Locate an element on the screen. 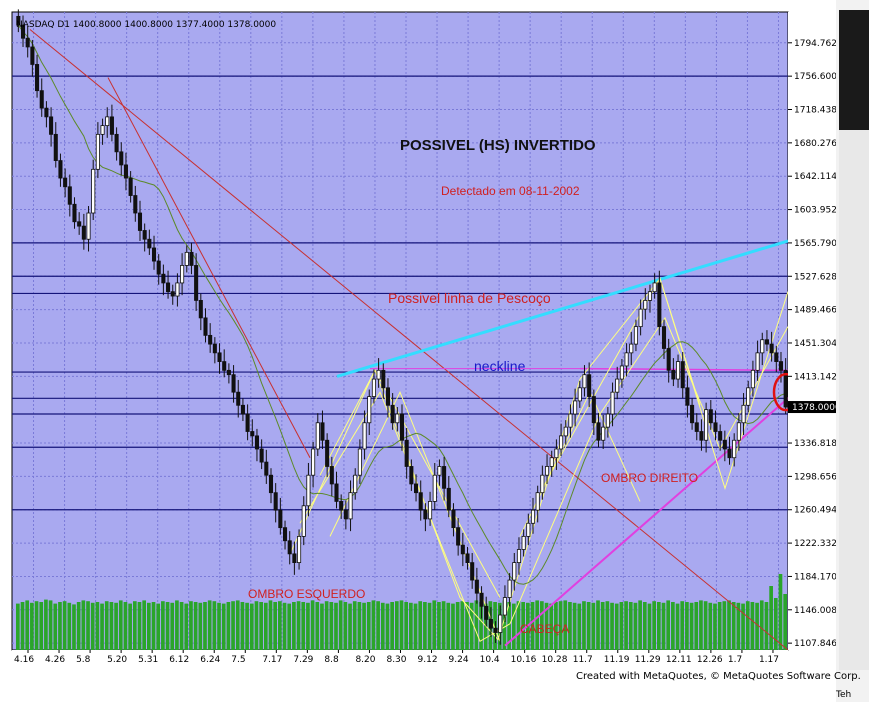 The height and width of the screenshot is (702, 869). left-shoulder-label: OMBRO ESQUERDO is located at coordinates (306, 594).